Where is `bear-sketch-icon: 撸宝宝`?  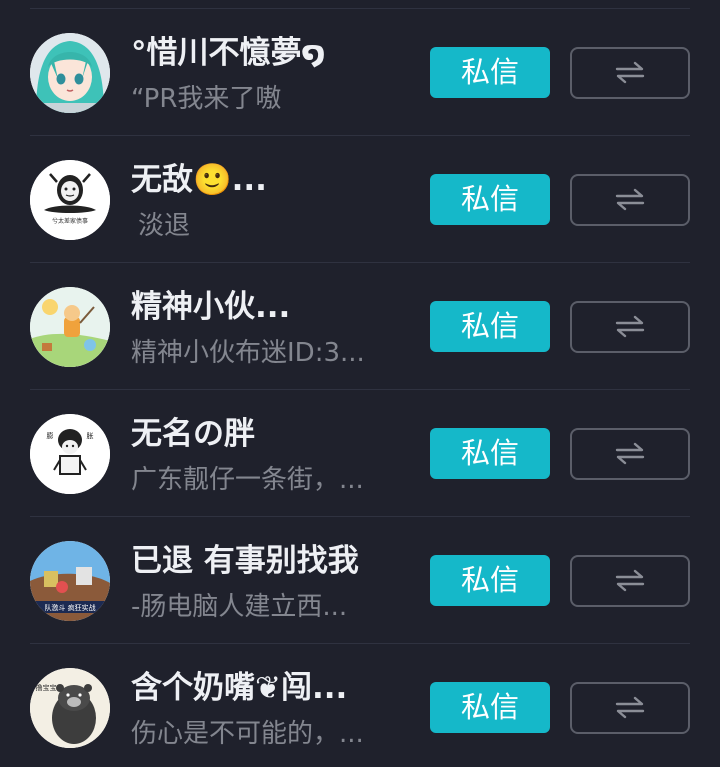
bear-sketch-icon: 撸宝宝 is located at coordinates (70, 708).